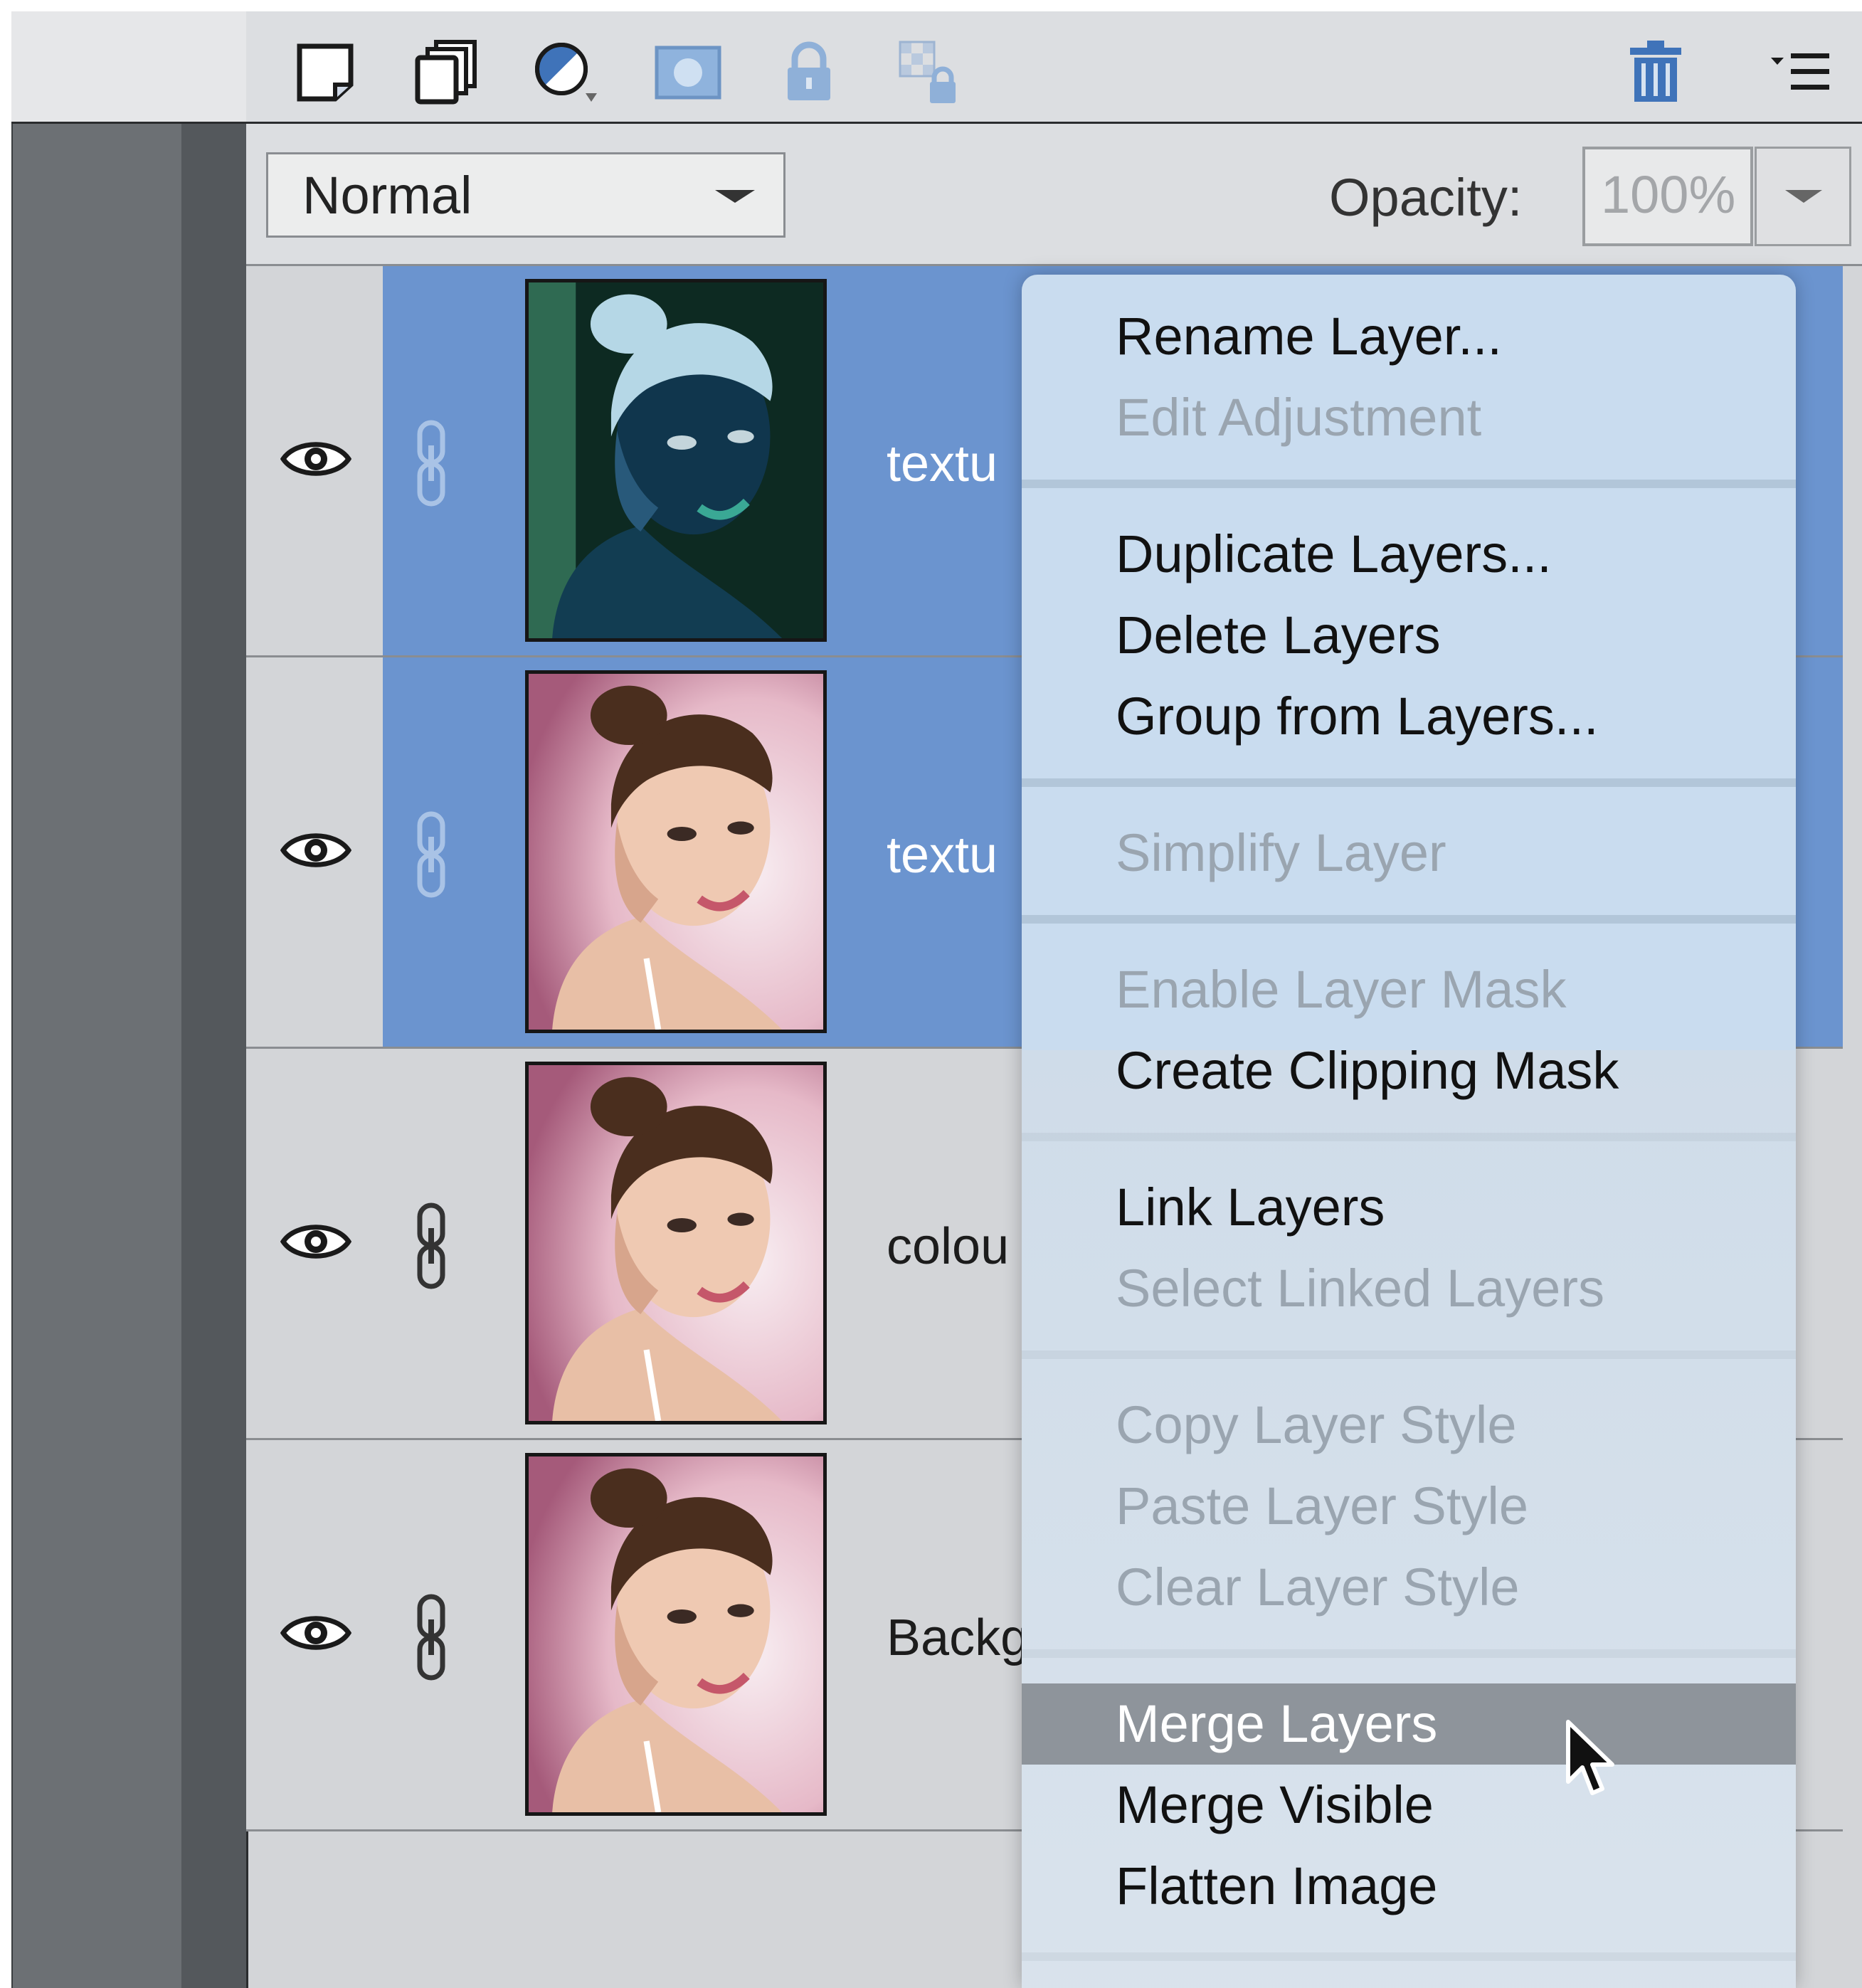 The width and height of the screenshot is (1862, 1988). Describe the element at coordinates (1801, 72) in the screenshot. I see `panel-menu-icon` at that location.